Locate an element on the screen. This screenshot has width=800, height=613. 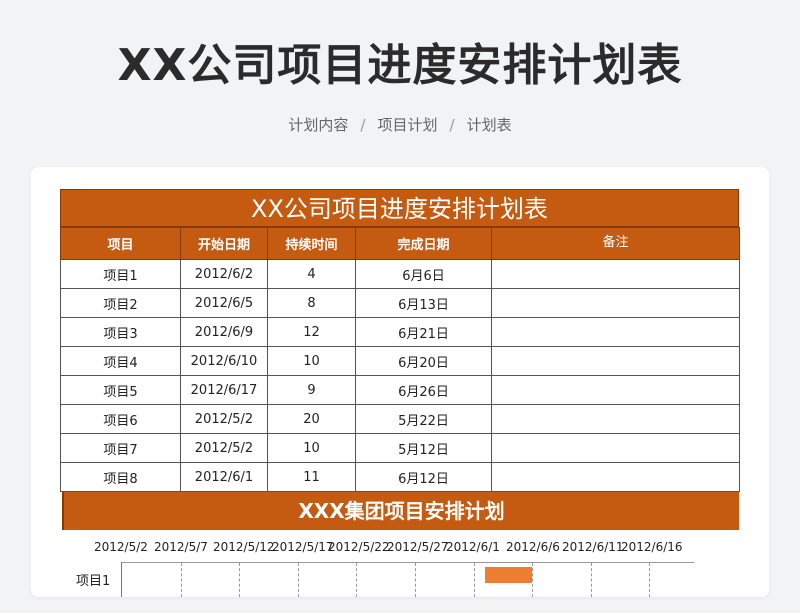
cell-project: 项目2 is located at coordinates (120, 303).